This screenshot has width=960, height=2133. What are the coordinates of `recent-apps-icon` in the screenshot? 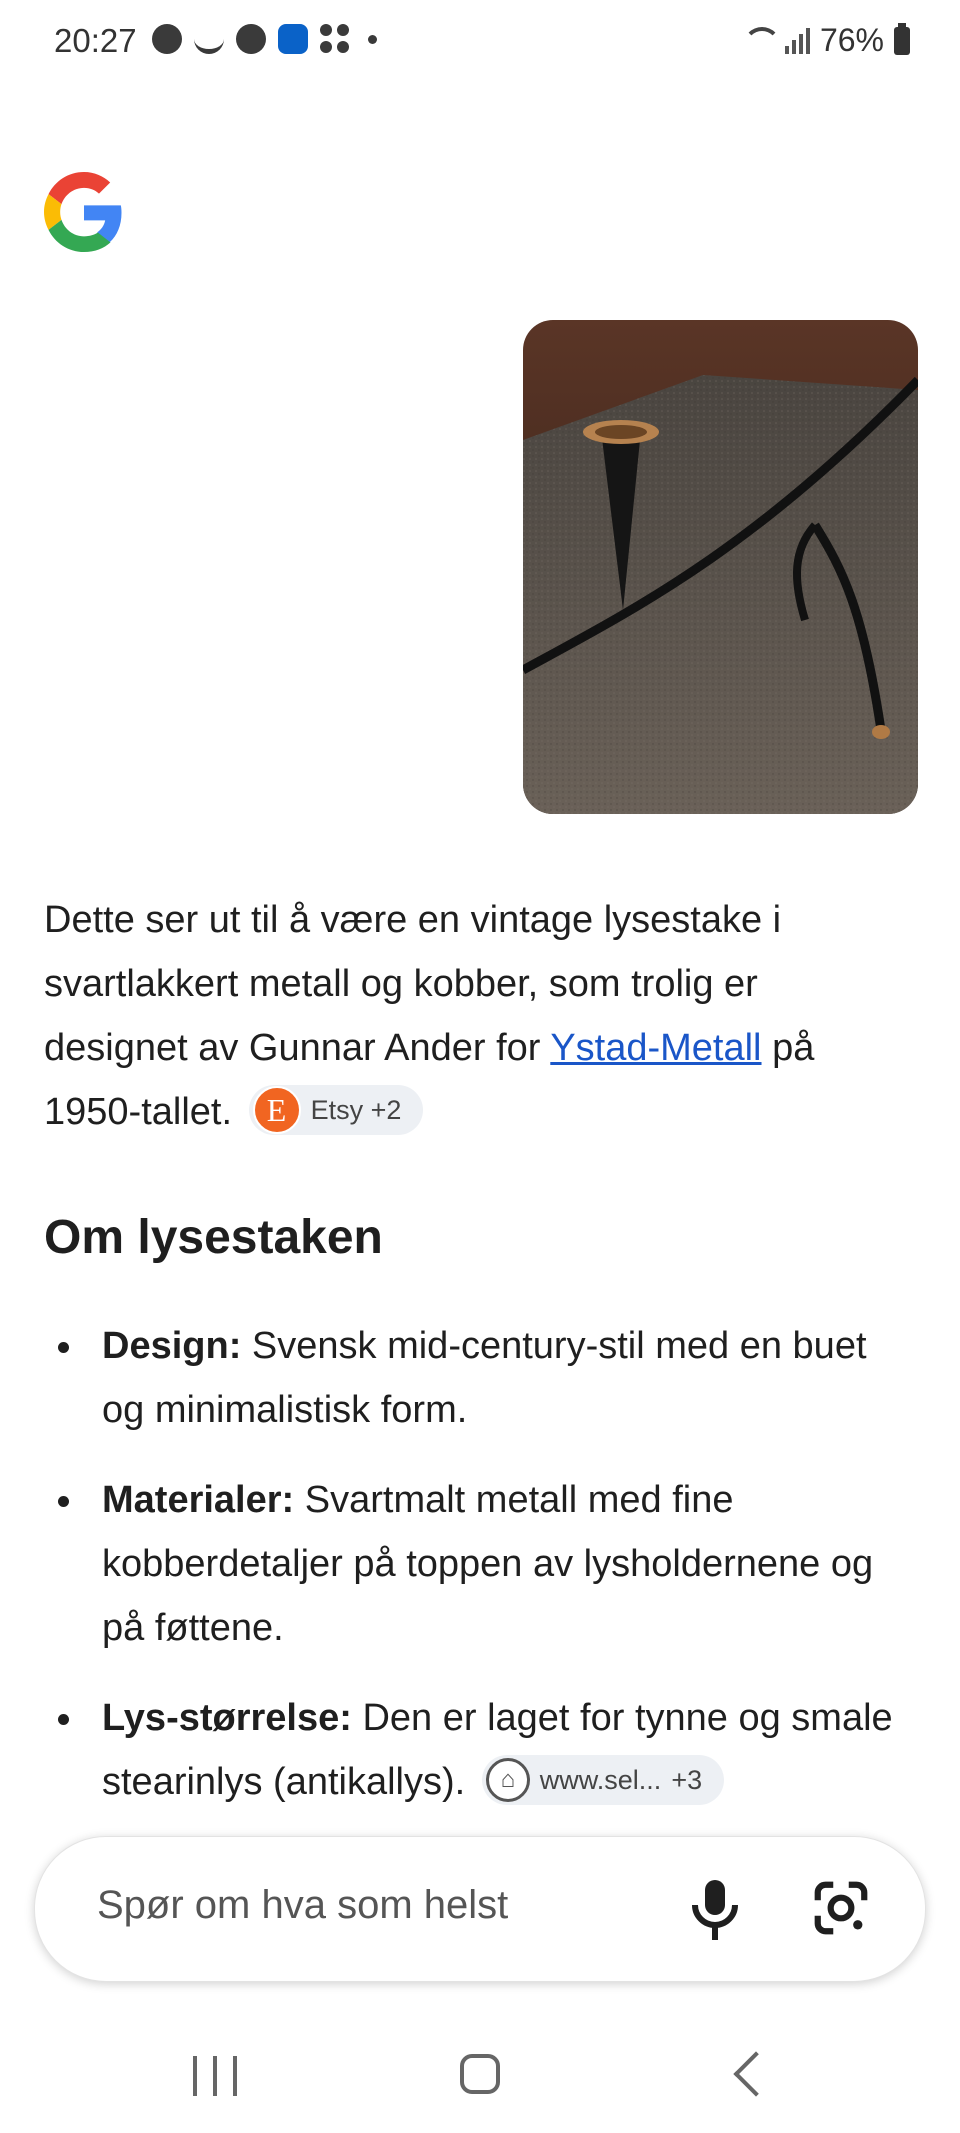 It's located at (215, 2076).